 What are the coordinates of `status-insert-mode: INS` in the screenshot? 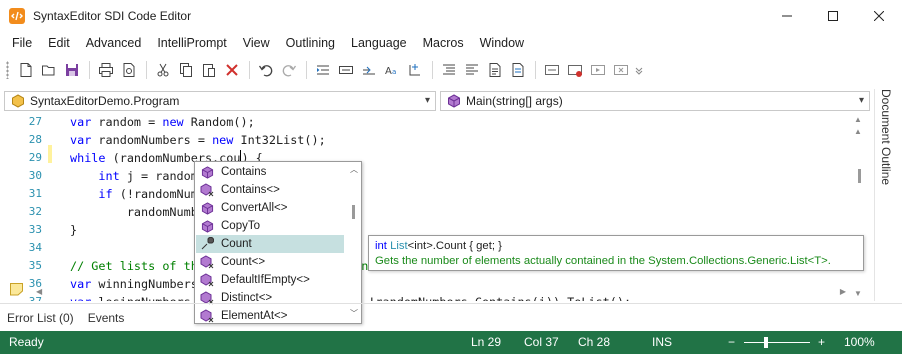 It's located at (662, 342).